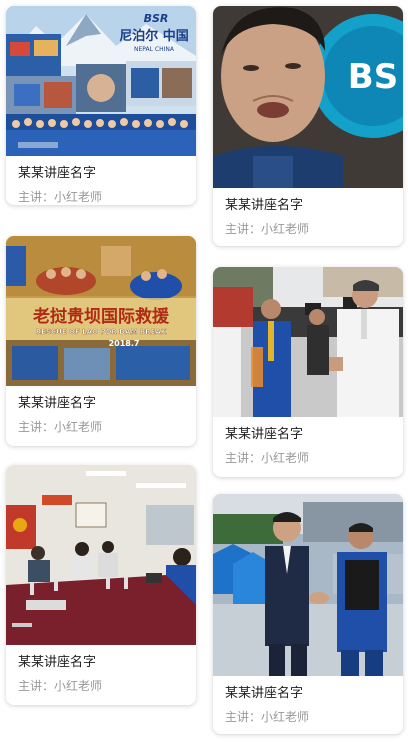  Describe the element at coordinates (101, 316) in the screenshot. I see `thumbnail-headline-text: 老挝贵坝国际救援` at that location.